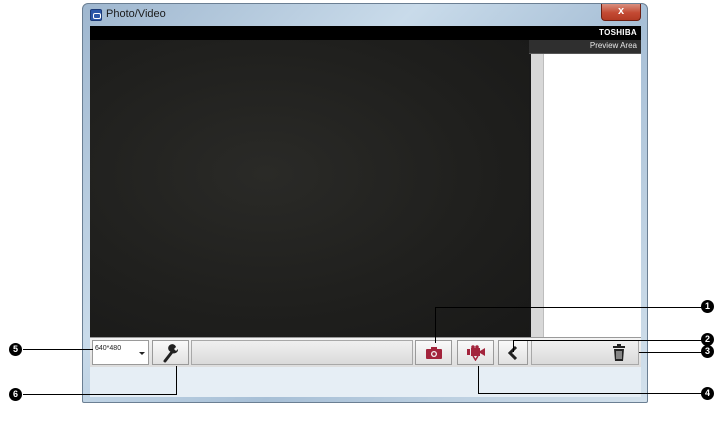 The width and height of the screenshot is (717, 430). What do you see at coordinates (618, 32) in the screenshot?
I see `brand-logo: TOSHIBA` at bounding box center [618, 32].